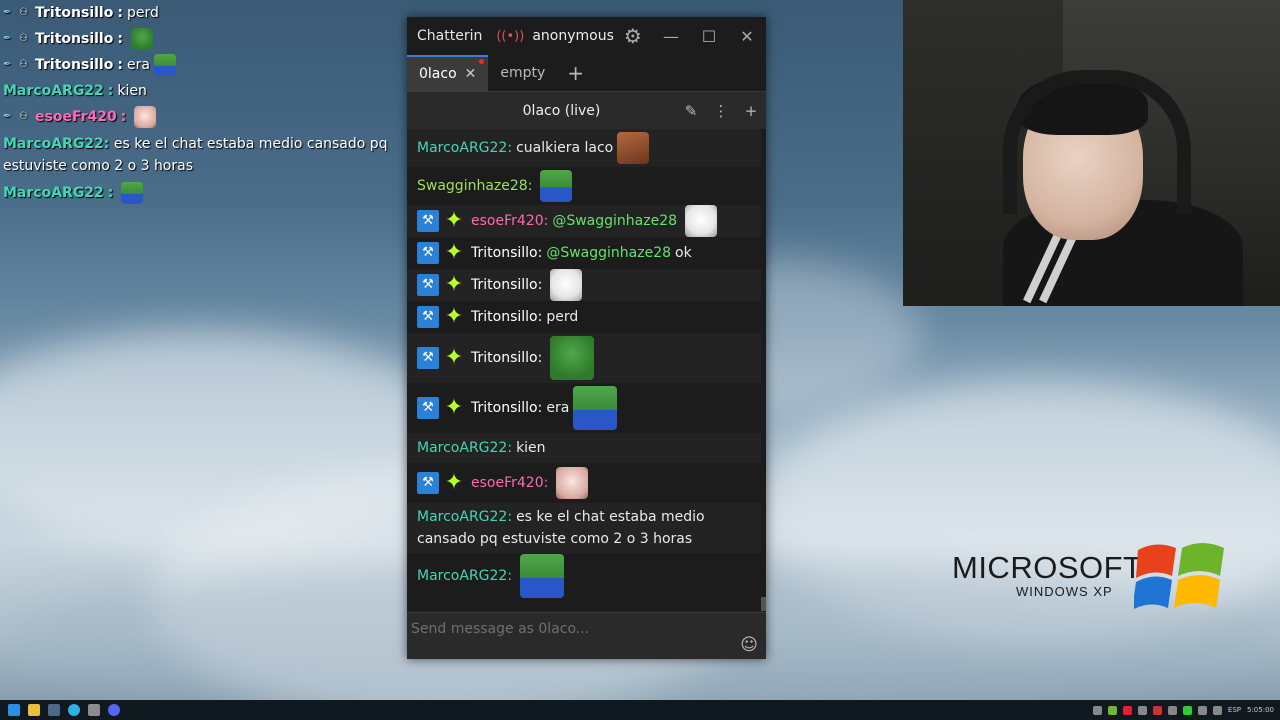 Image resolution: width=1280 pixels, height=720 pixels. Describe the element at coordinates (510, 36) in the screenshot. I see `live-icon: ((•))` at that location.